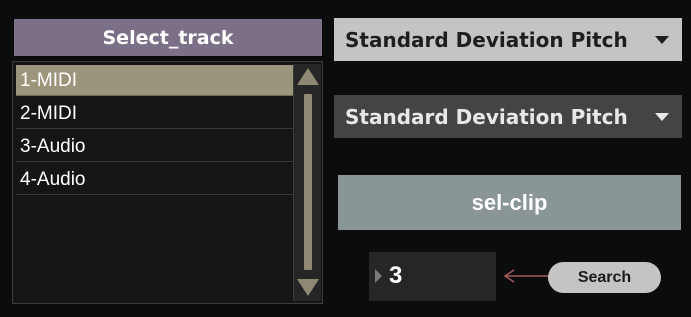 Image resolution: width=691 pixels, height=317 pixels. What do you see at coordinates (154, 146) in the screenshot?
I see `track-row-3-audio: 3-Audio` at bounding box center [154, 146].